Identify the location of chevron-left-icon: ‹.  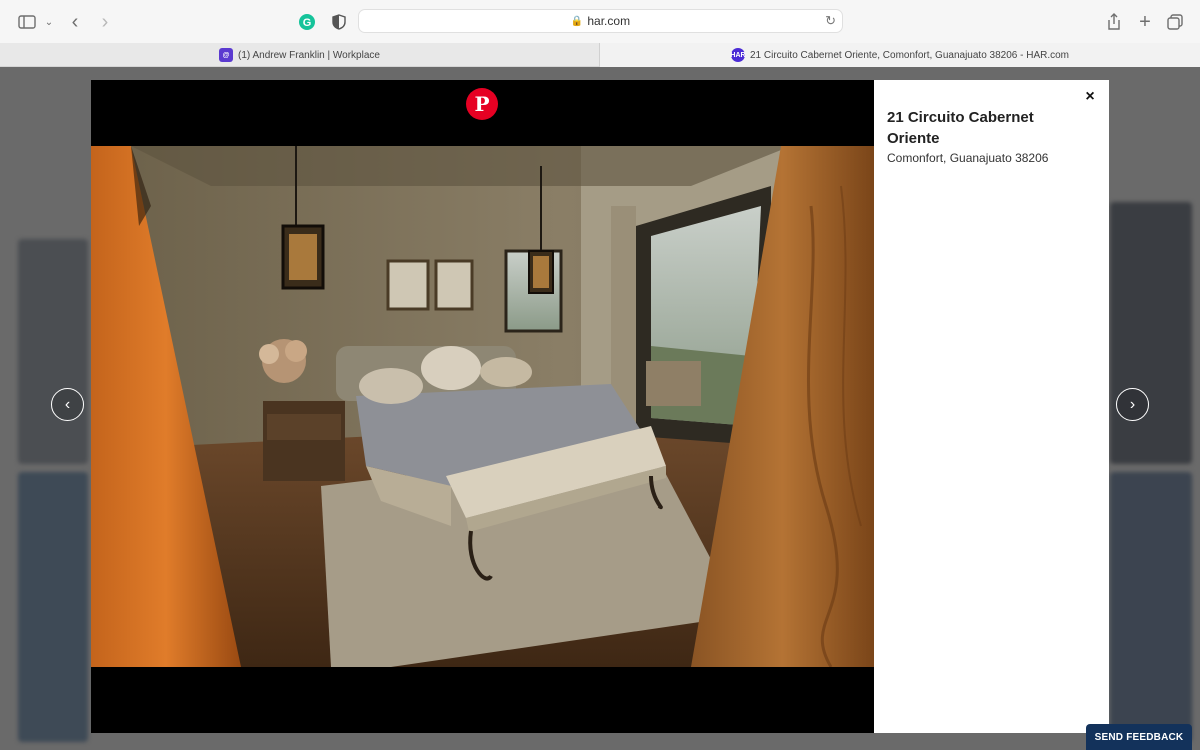
(67, 404).